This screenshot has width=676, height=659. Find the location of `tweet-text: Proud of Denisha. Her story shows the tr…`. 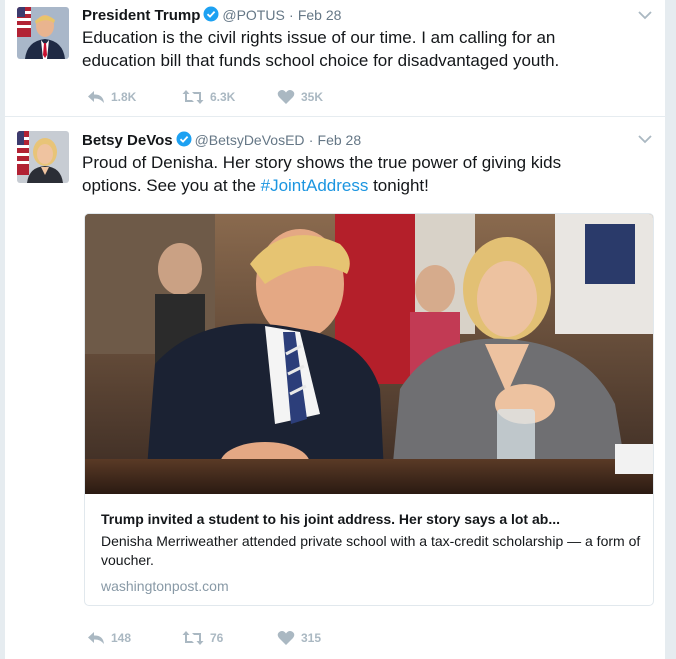

tweet-text: Proud of Denisha. Her story shows the tr… is located at coordinates (352, 174).